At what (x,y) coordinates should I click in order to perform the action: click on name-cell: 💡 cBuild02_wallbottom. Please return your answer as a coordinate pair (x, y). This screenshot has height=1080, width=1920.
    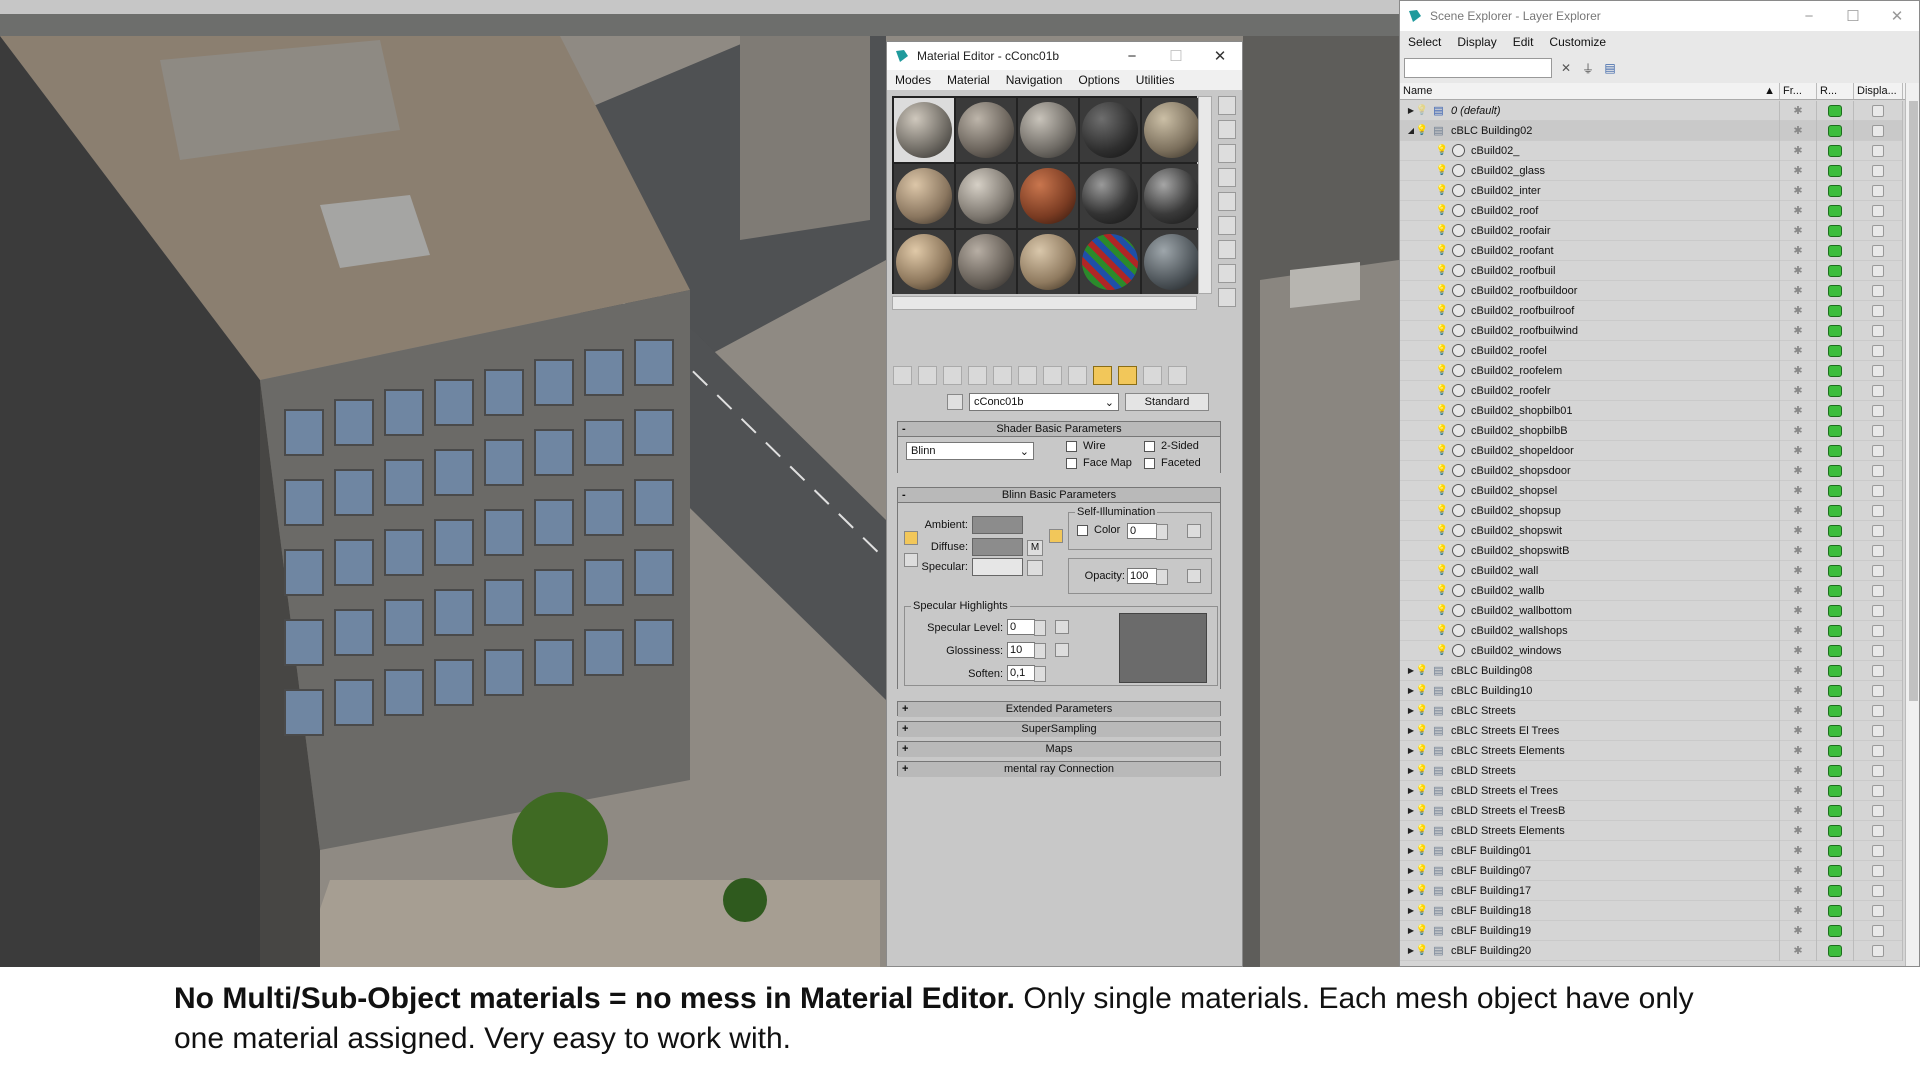
    Looking at the image, I should click on (1590, 610).